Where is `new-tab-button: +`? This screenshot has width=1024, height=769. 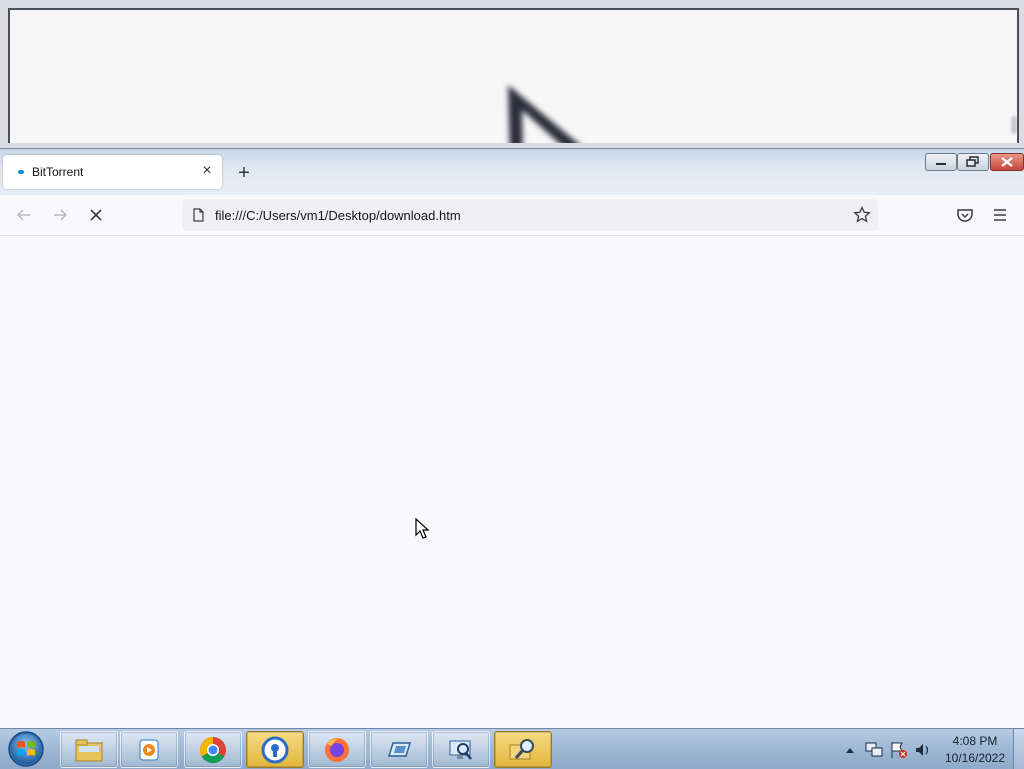 new-tab-button: + is located at coordinates (244, 173).